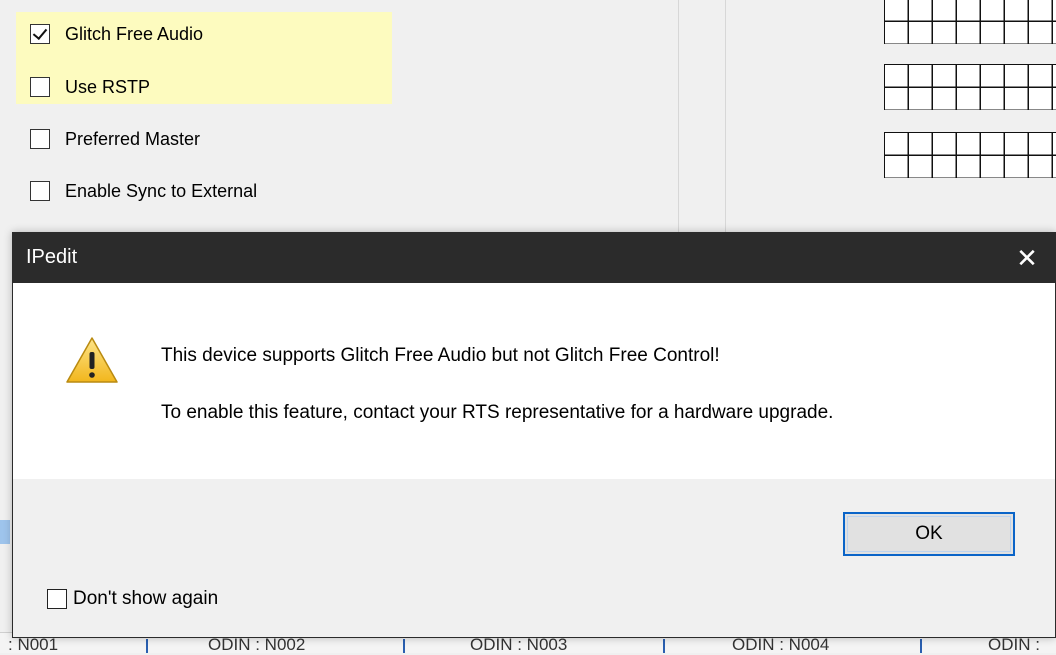  What do you see at coordinates (534, 258) in the screenshot?
I see `dialog-titlebar: IPedit ✕` at bounding box center [534, 258].